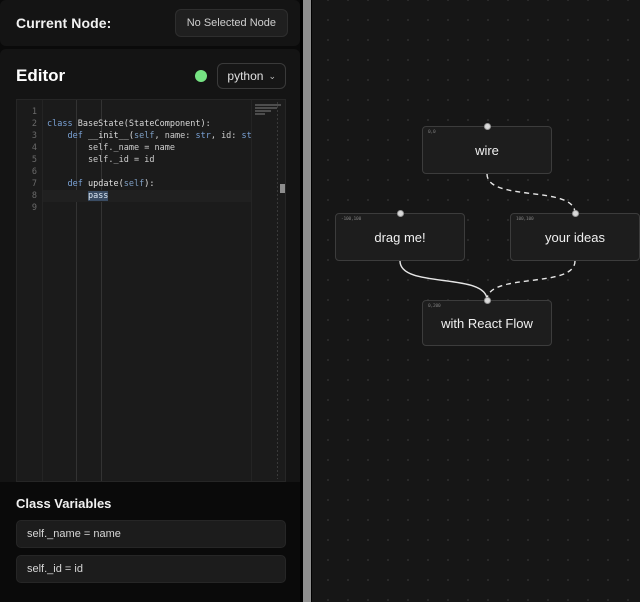 Image resolution: width=640 pixels, height=602 pixels. What do you see at coordinates (34, 148) in the screenshot?
I see `line-number: 4` at bounding box center [34, 148].